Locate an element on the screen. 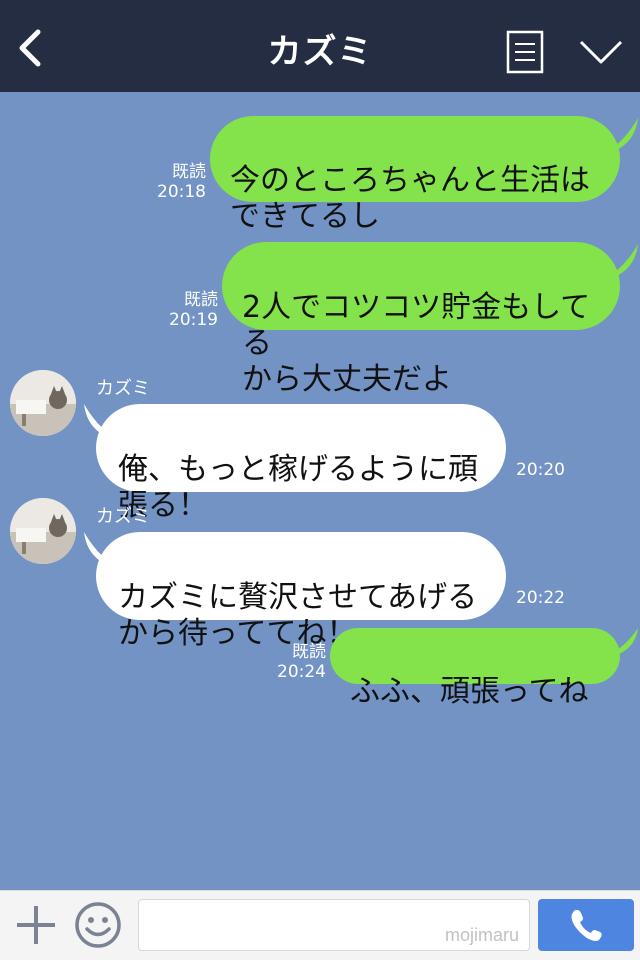 The width and height of the screenshot is (640, 960). their-message-bubble: 俺、もっと稼げるように頑 張る！ is located at coordinates (301, 463).